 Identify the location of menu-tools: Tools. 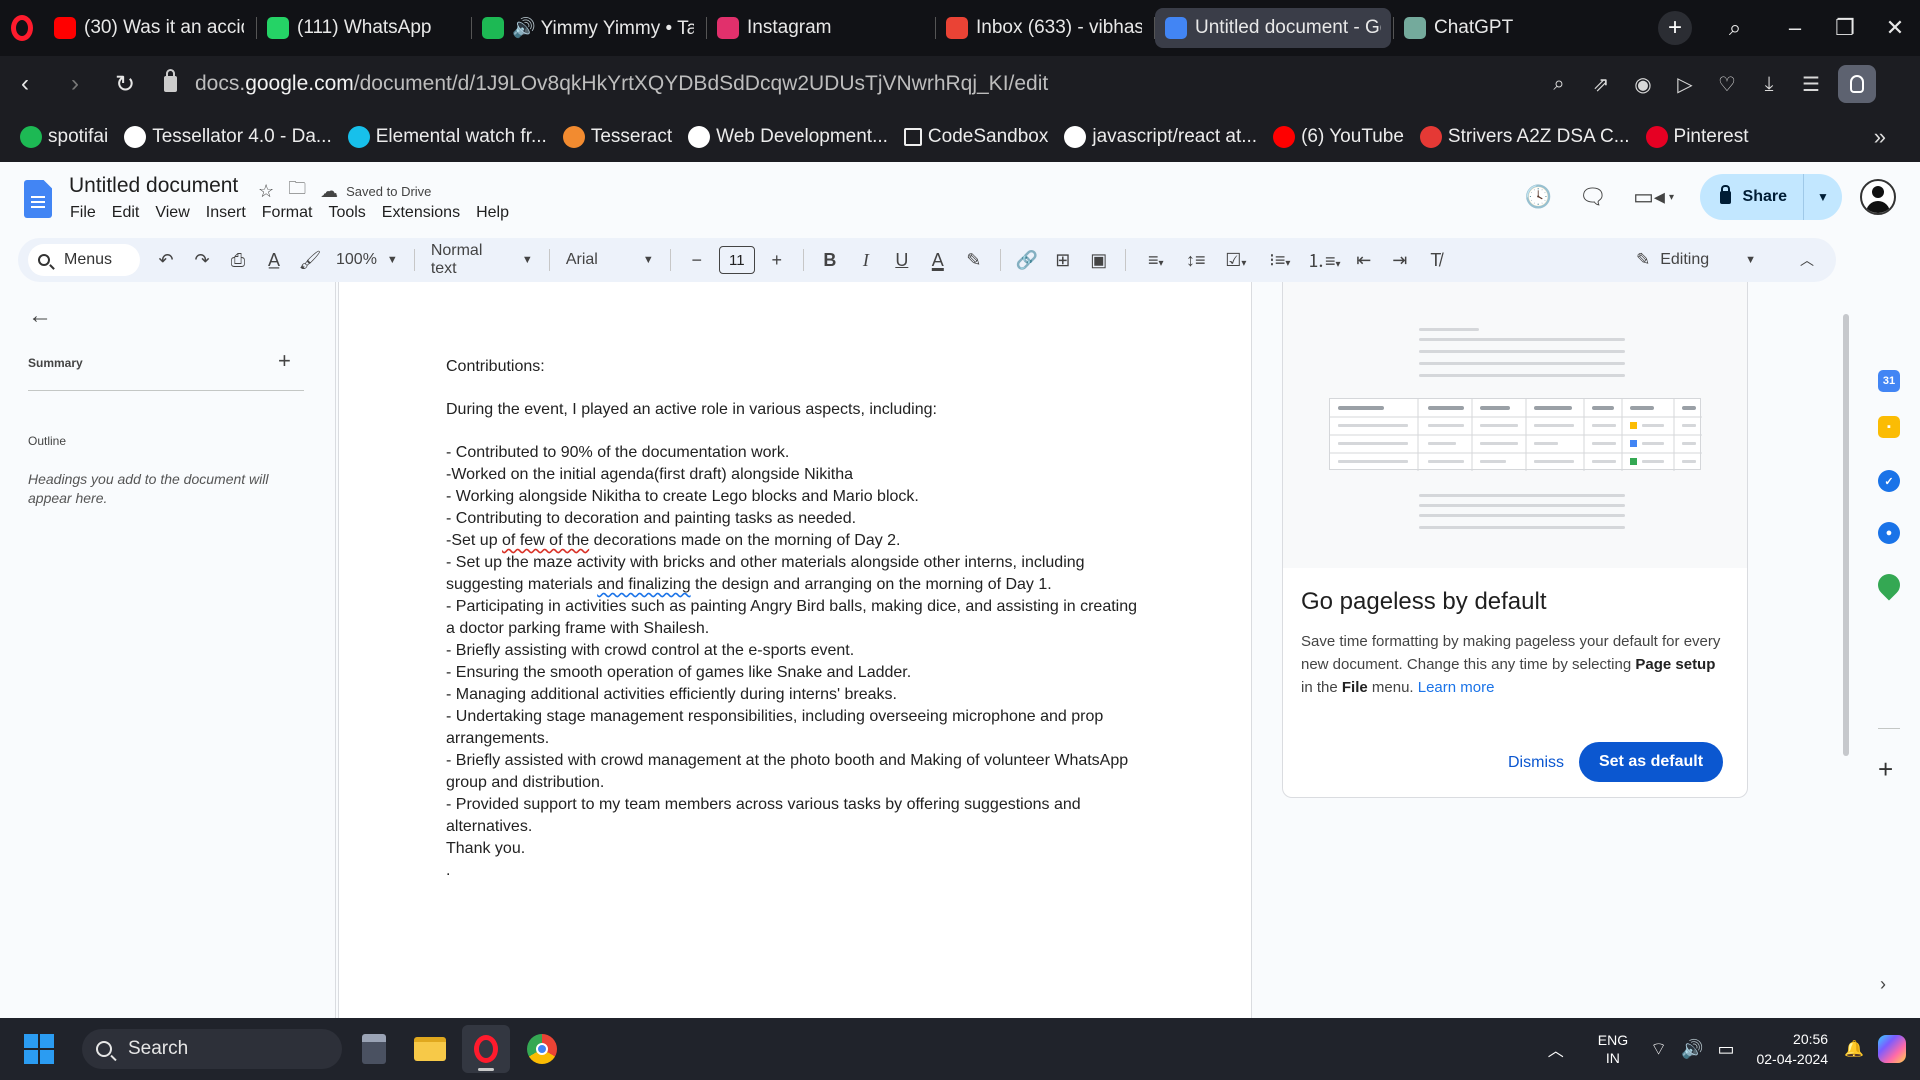
(346, 213).